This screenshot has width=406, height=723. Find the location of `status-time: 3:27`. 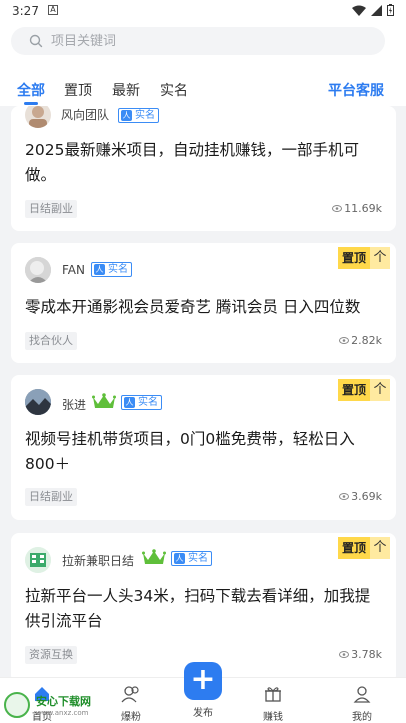

status-time: 3:27 is located at coordinates (25, 11).